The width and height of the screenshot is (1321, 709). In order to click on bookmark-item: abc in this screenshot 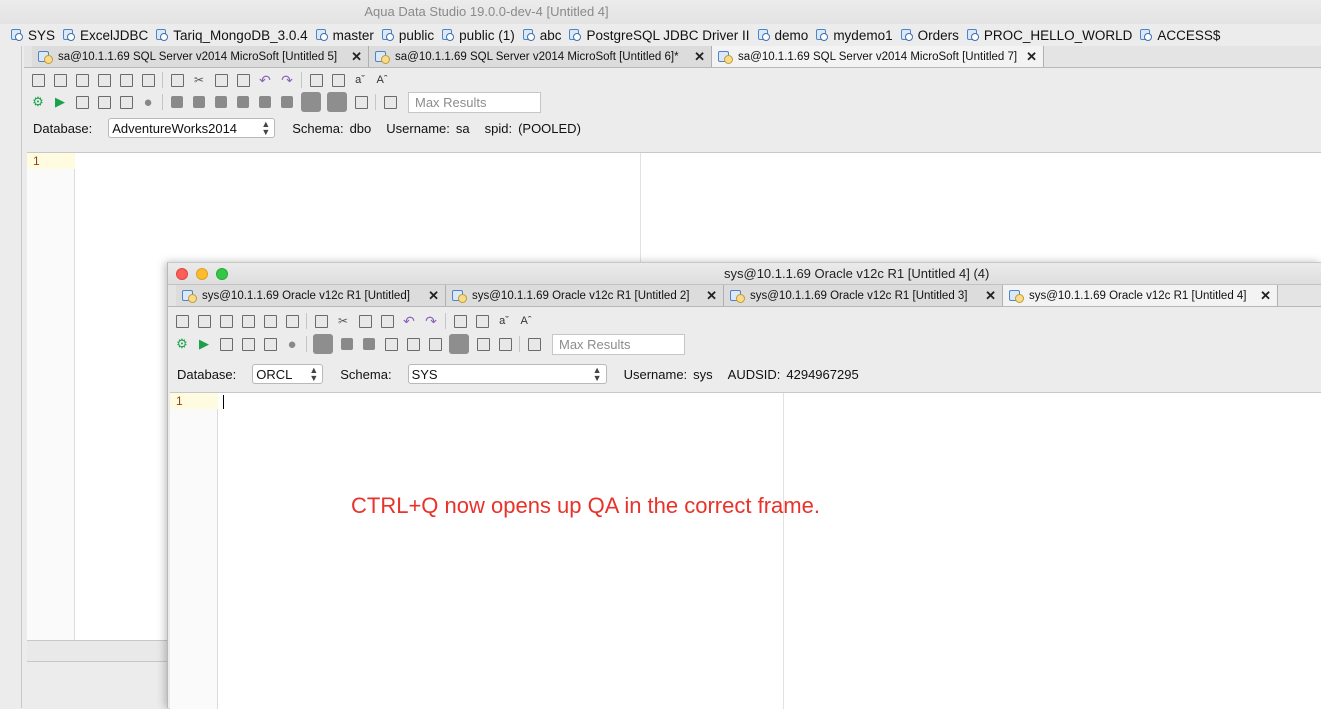, I will do `click(541, 35)`.